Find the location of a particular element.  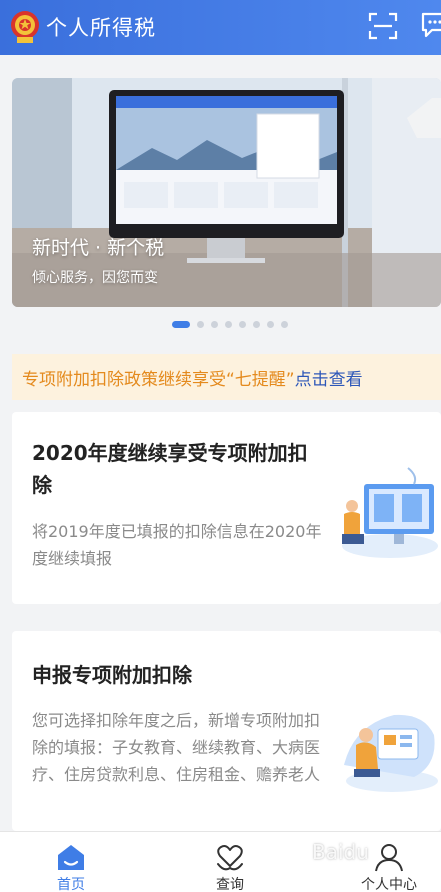

national-emblem-icon is located at coordinates (25, 27).